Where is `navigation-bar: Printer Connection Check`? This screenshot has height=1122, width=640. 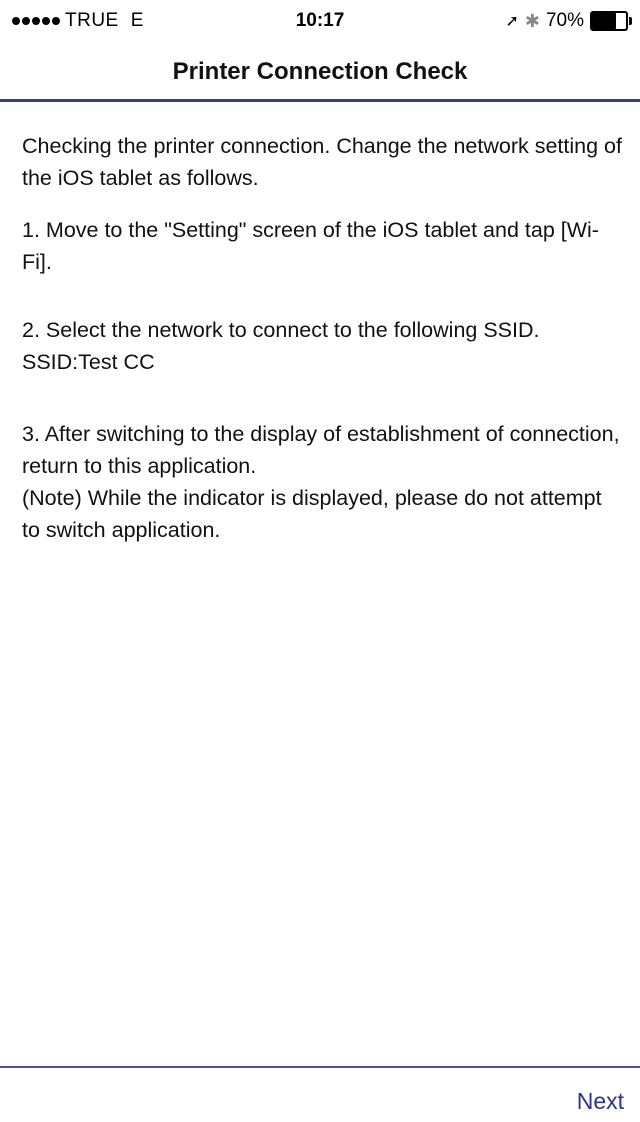
navigation-bar: Printer Connection Check is located at coordinates (320, 71).